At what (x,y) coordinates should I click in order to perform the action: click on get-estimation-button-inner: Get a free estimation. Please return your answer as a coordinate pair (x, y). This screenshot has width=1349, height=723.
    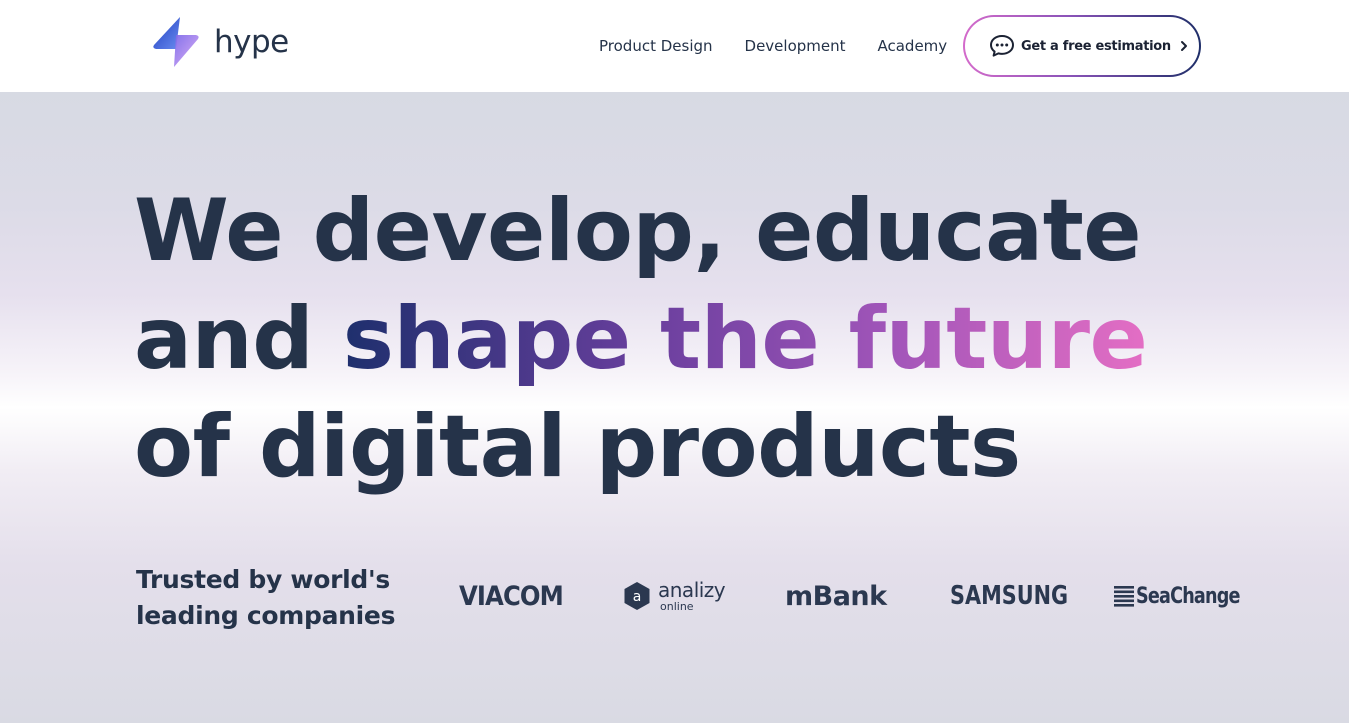
    Looking at the image, I should click on (1082, 46).